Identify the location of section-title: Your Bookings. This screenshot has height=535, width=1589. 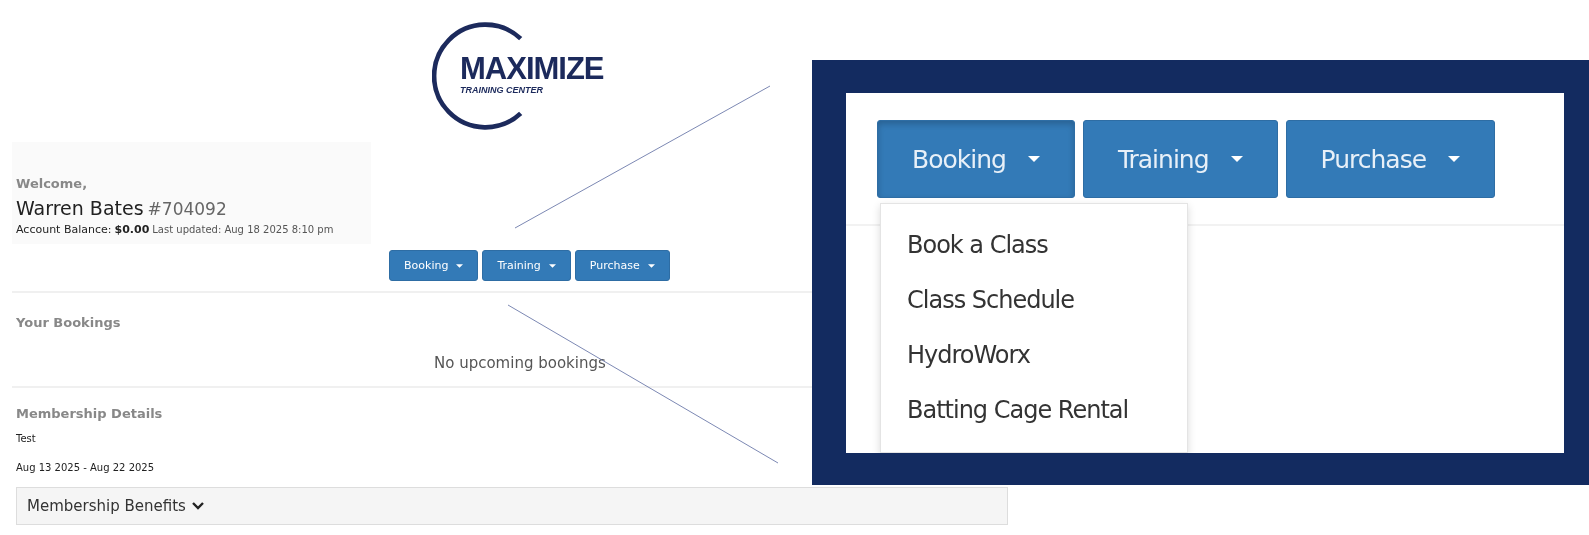
(68, 322).